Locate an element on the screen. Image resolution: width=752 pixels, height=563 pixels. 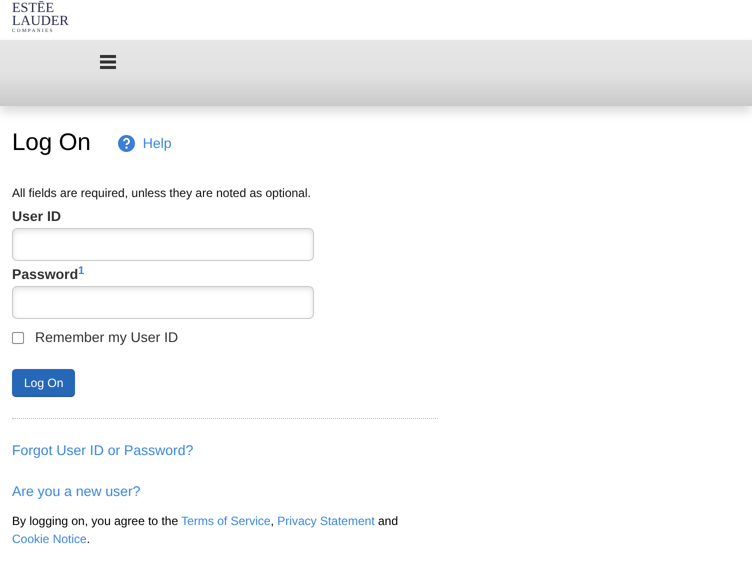
text-link: Privacy Statement is located at coordinates (326, 521).